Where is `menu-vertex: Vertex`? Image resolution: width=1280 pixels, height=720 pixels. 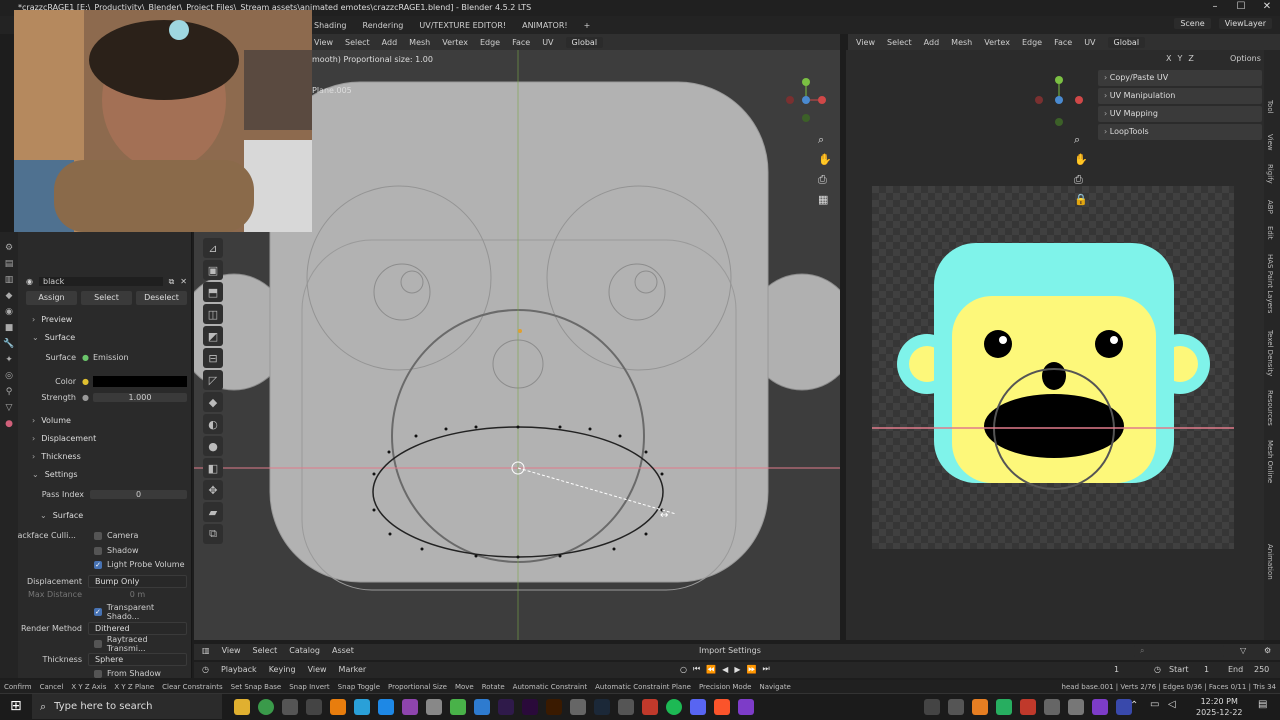
menu-vertex: Vertex is located at coordinates (455, 42).